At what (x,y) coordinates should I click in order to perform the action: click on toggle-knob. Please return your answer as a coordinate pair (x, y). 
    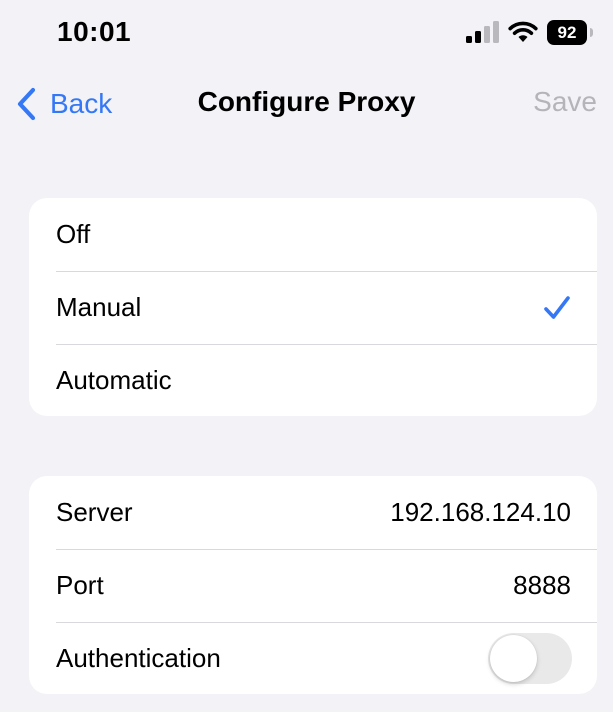
    Looking at the image, I should click on (513, 658).